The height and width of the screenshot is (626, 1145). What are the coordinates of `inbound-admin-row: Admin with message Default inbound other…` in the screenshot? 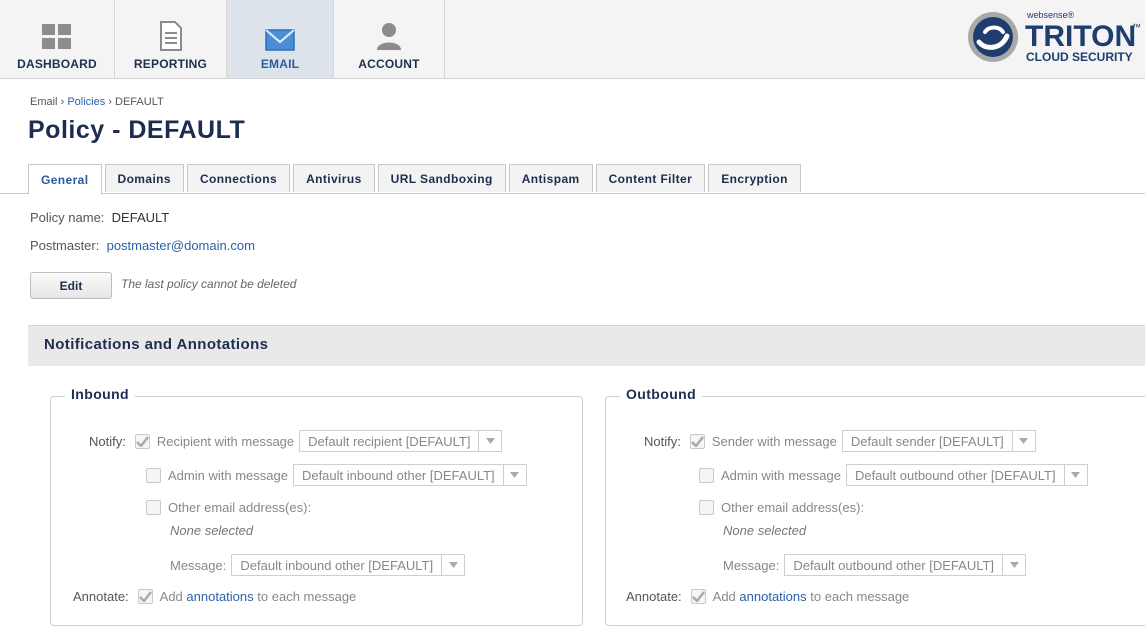 It's located at (336, 475).